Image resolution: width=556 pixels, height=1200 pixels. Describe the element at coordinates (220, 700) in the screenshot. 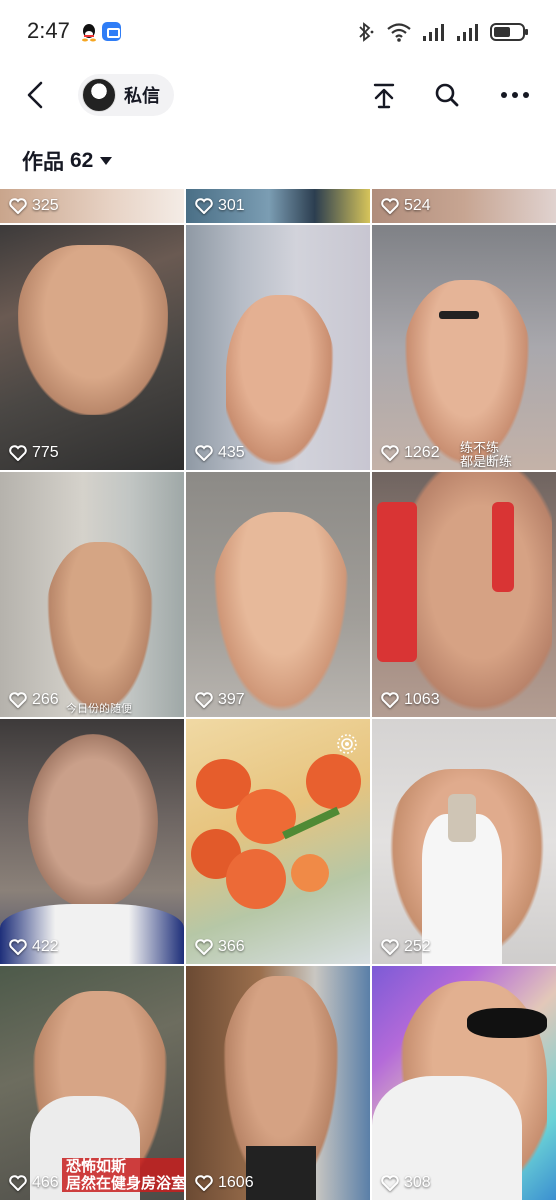

I see `like-count: 397` at that location.